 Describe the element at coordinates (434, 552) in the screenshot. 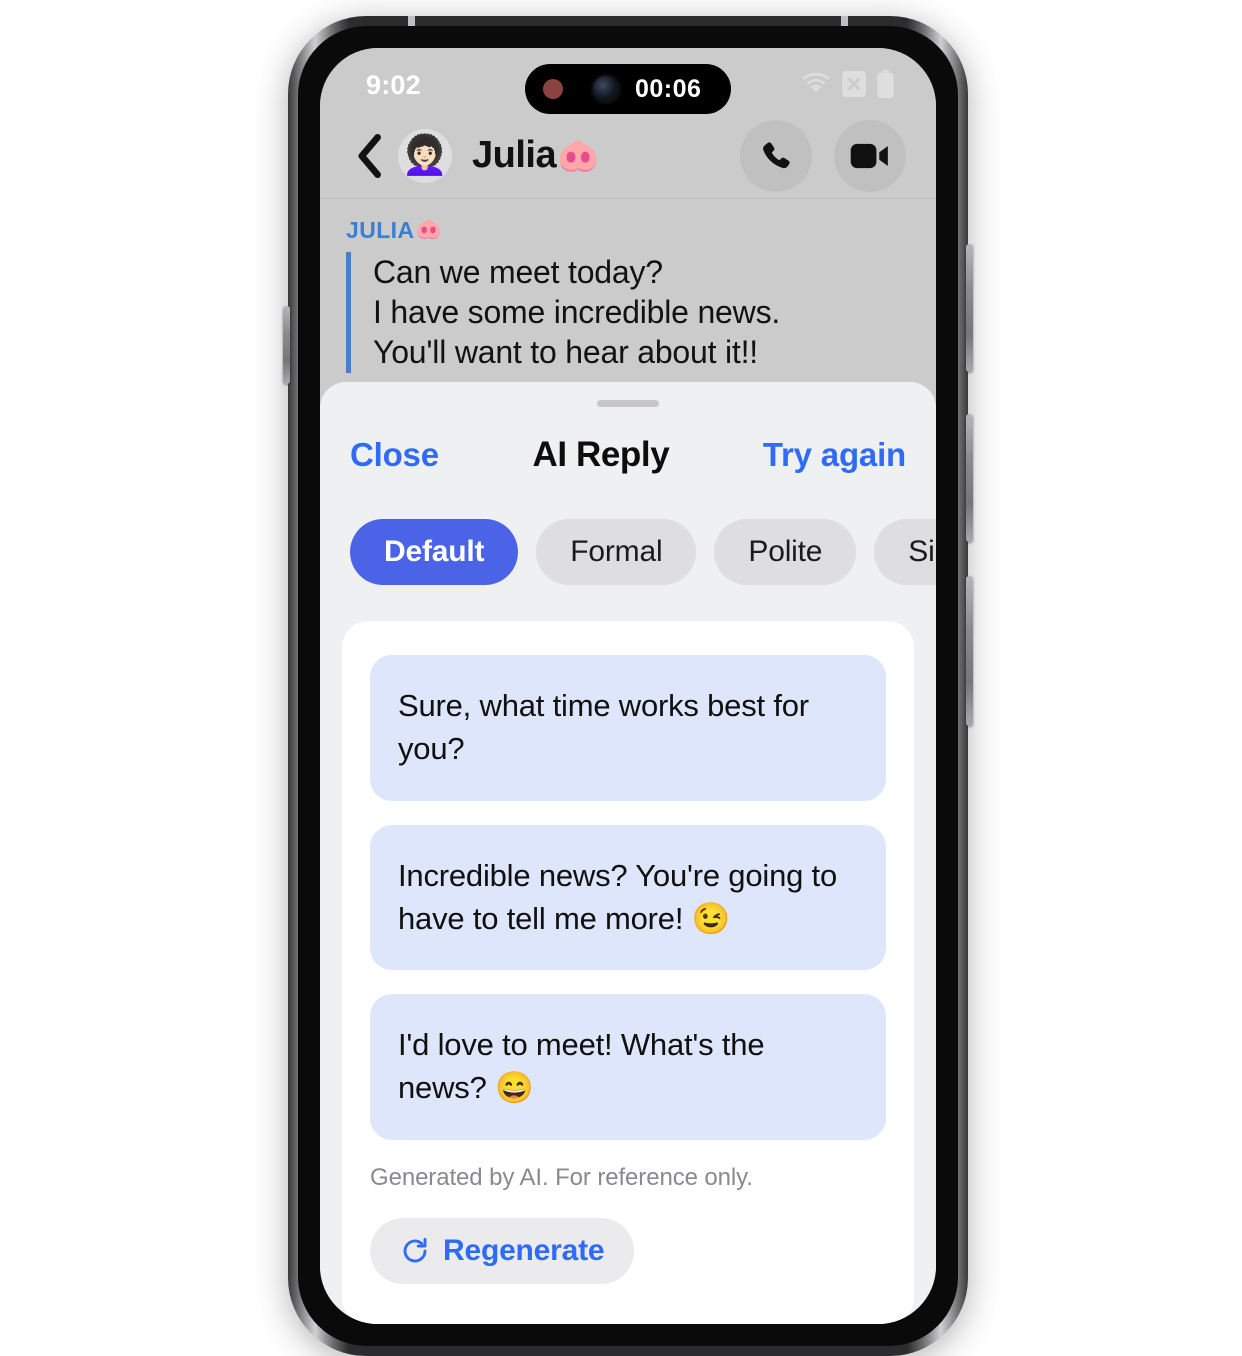

I see `tone-chip-default: Default` at that location.